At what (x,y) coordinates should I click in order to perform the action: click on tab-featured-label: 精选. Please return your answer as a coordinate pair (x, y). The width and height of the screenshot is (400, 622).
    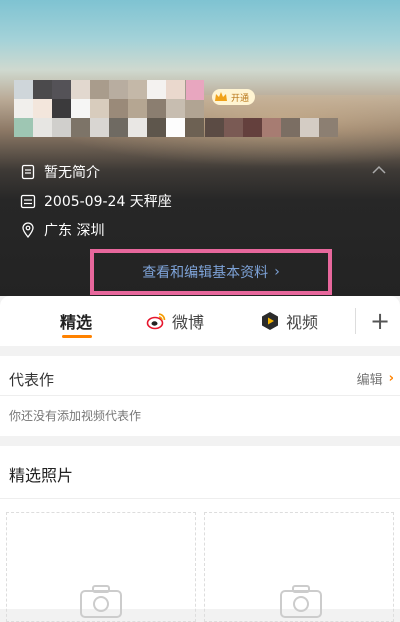
    Looking at the image, I should click on (76, 322).